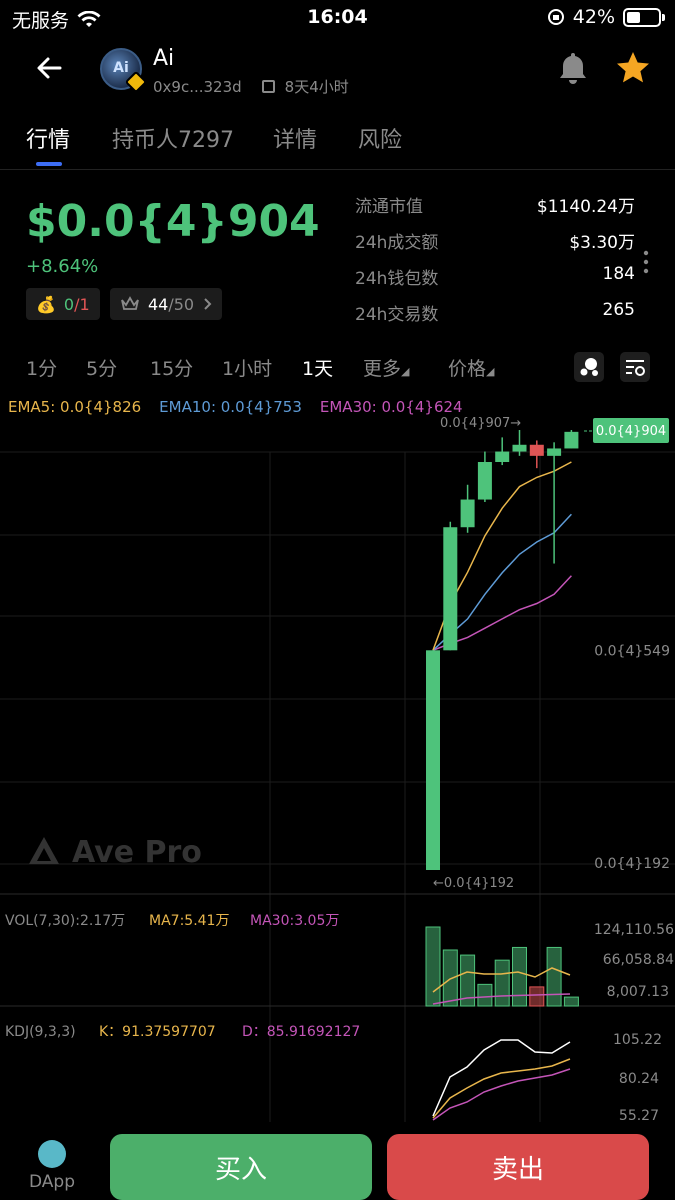  What do you see at coordinates (52, 1166) in the screenshot?
I see `dapp-button: DApp` at bounding box center [52, 1166].